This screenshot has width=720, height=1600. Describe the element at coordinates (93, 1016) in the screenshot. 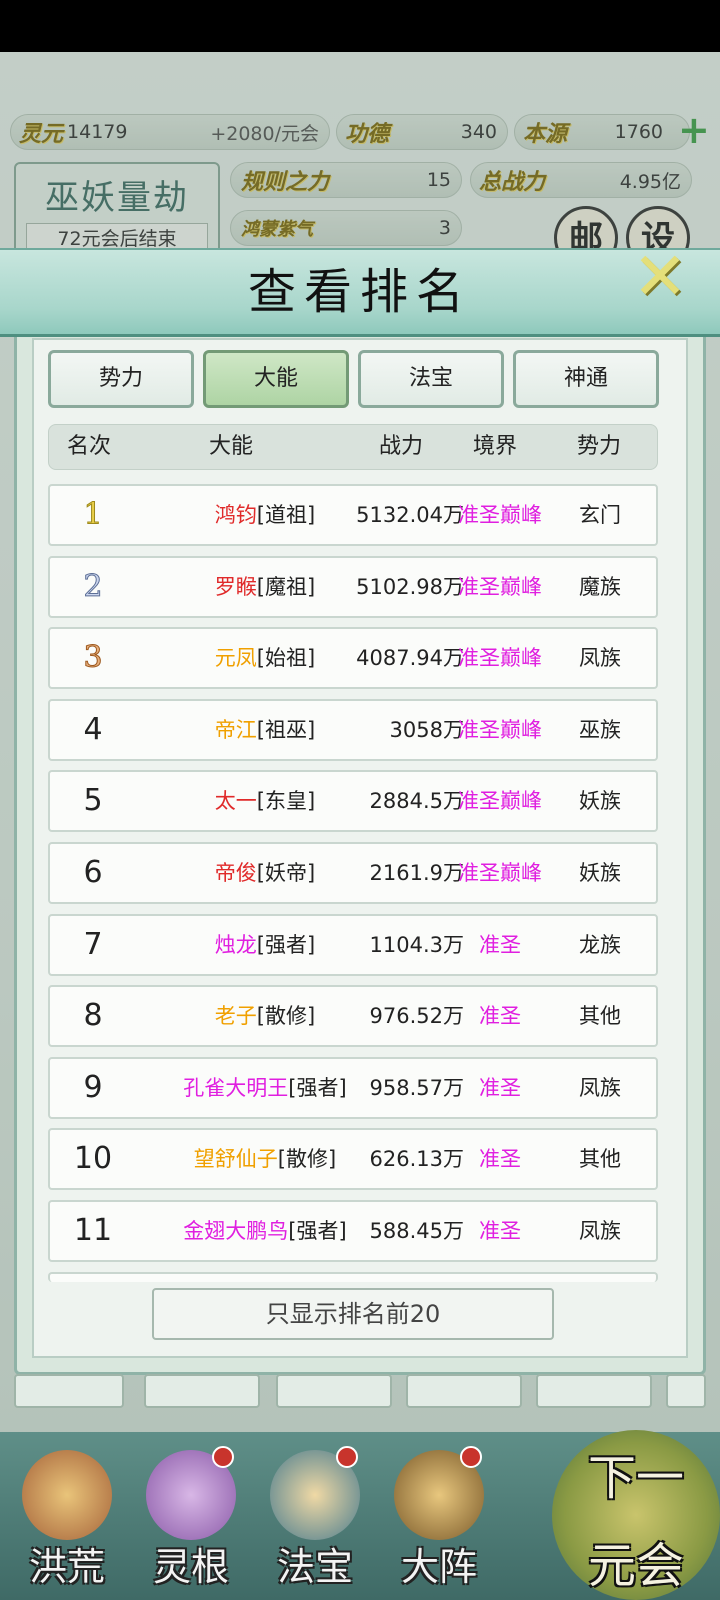

I see `rank-cell: 8` at that location.